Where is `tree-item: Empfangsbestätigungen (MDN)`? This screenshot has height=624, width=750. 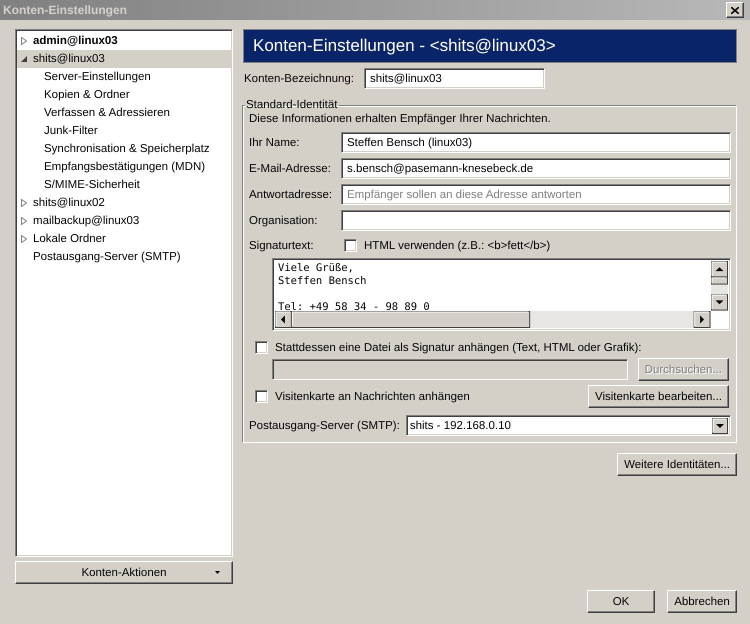 tree-item: Empfangsbestätigungen (MDN) is located at coordinates (124, 167).